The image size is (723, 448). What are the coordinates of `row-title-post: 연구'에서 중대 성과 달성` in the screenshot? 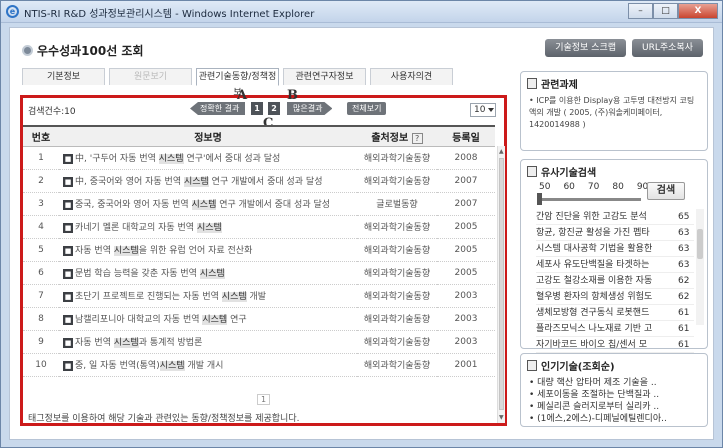 It's located at (232, 159).